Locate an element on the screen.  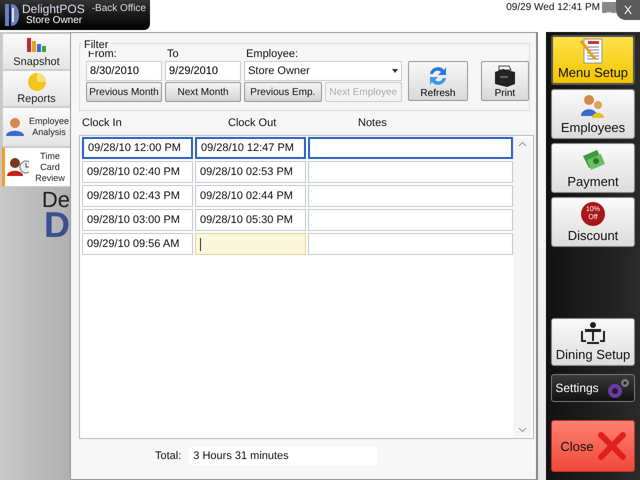
filter-button: Previous Emp. is located at coordinates (283, 92).